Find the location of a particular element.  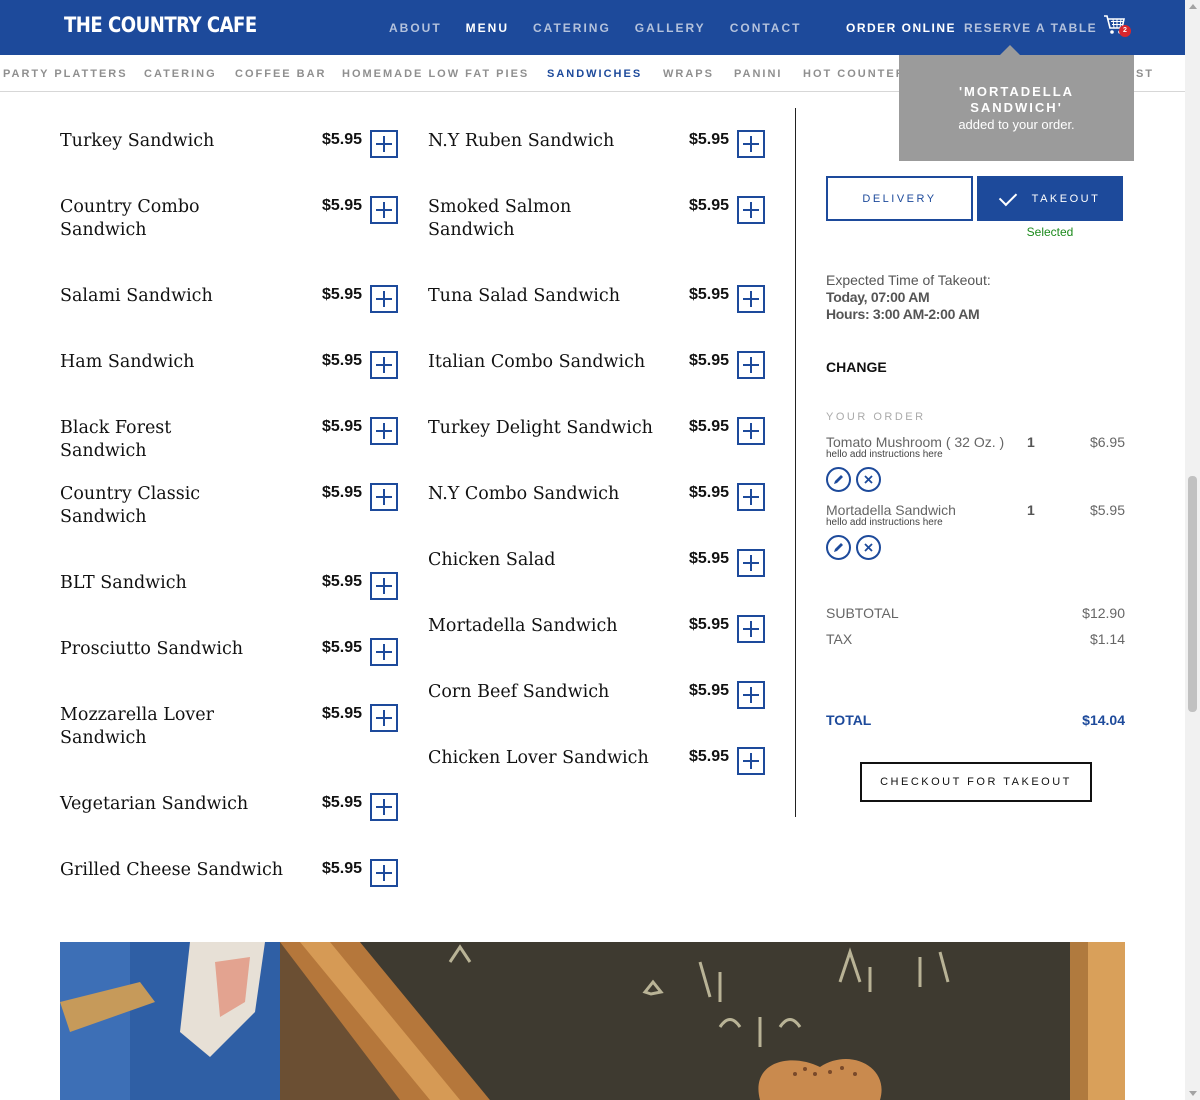

subtotal-label: SUBTOTAL is located at coordinates (862, 613).